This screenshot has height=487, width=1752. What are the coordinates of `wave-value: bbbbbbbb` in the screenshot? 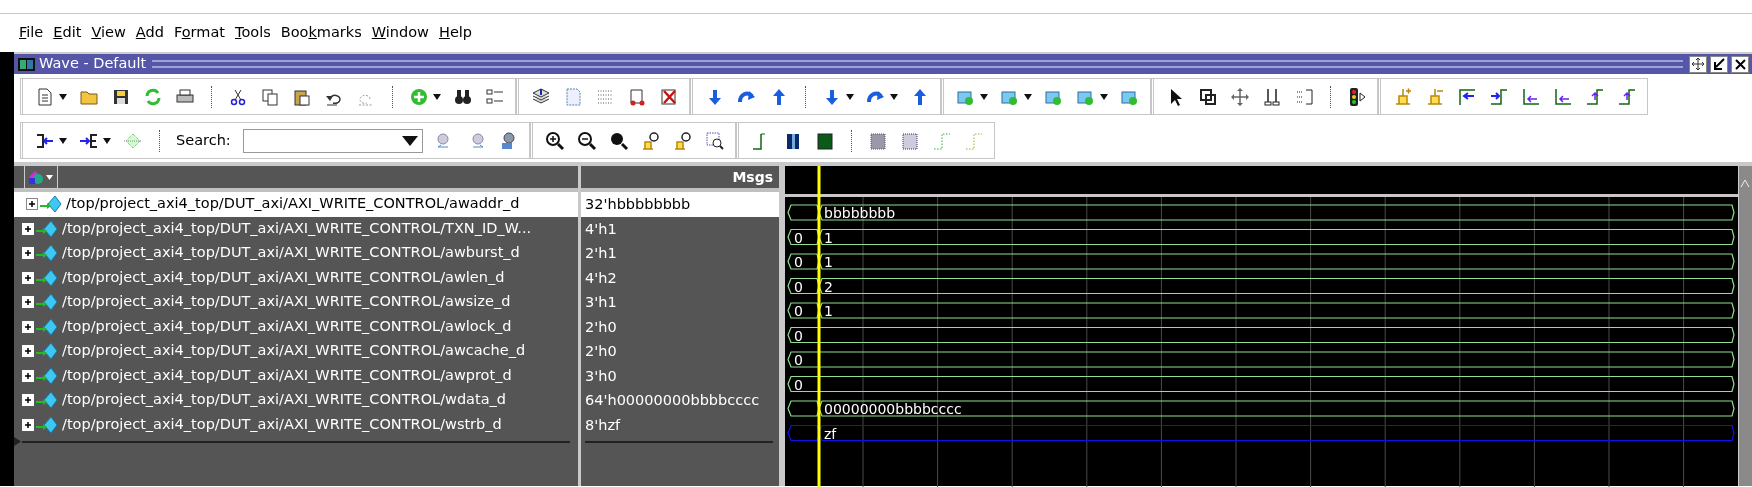 It's located at (860, 213).